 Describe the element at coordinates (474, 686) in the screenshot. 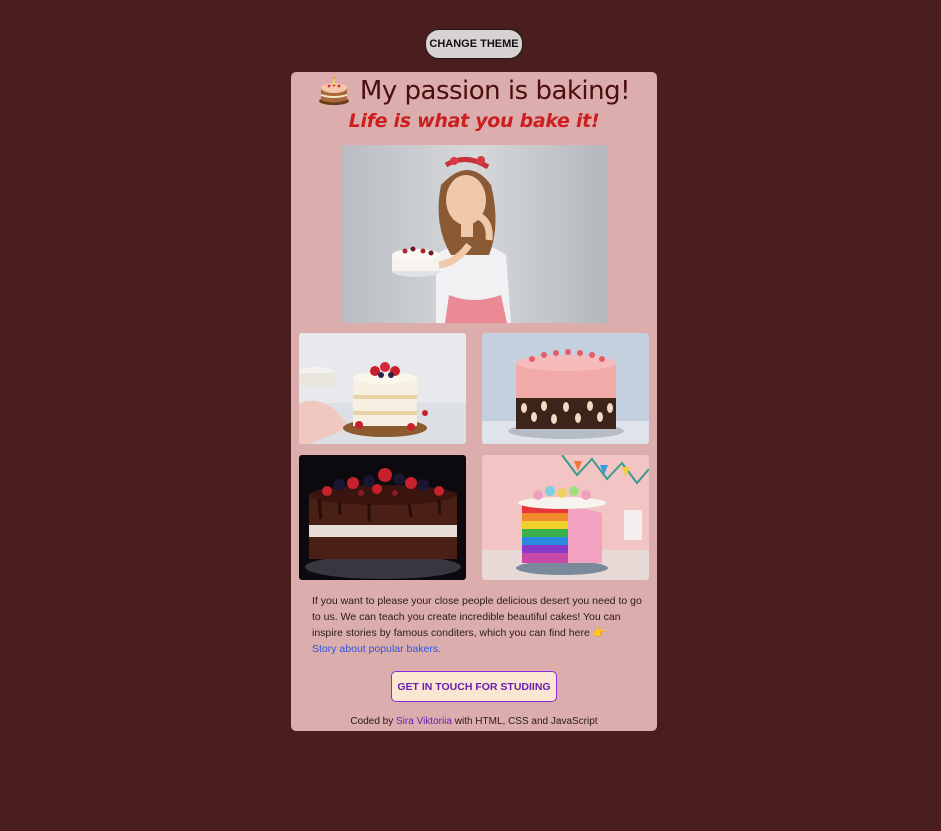

I see `get-in-touch-button: GET IN TOUCH FOR STUDIING` at that location.